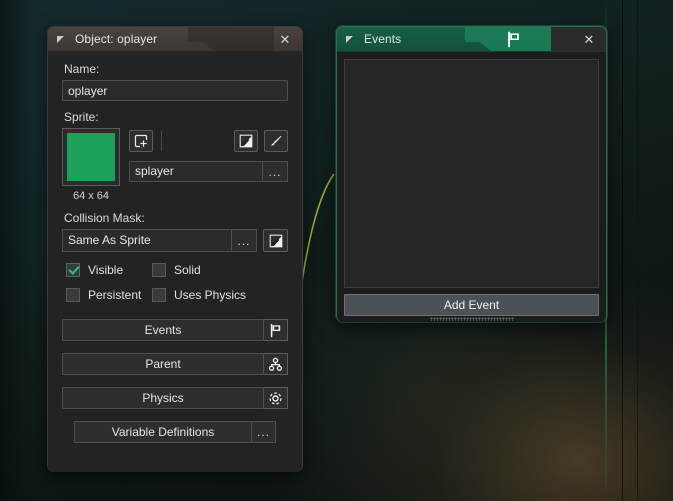 This screenshot has width=673, height=501. What do you see at coordinates (73, 270) in the screenshot?
I see `checkbox-visible-box` at bounding box center [73, 270].